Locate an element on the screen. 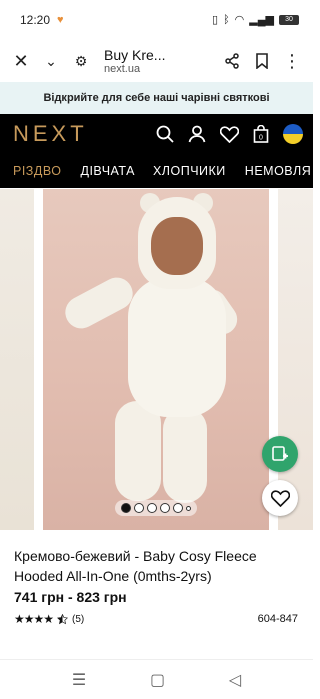 This screenshot has width=320, height=699. add-to-list-icon is located at coordinates (280, 453).